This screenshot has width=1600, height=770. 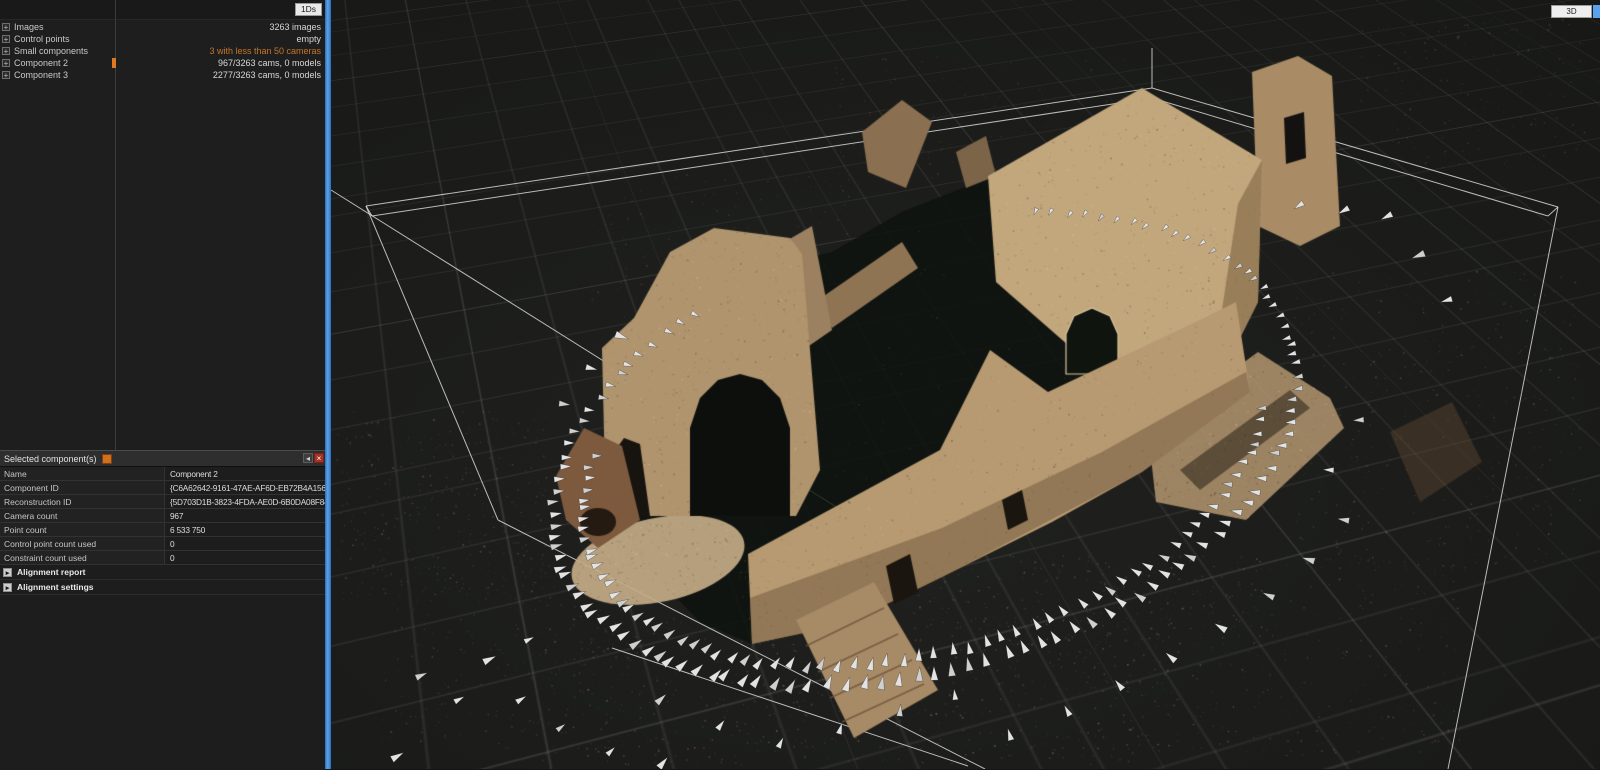 I want to click on property-label: Camera count, so click(x=82, y=515).